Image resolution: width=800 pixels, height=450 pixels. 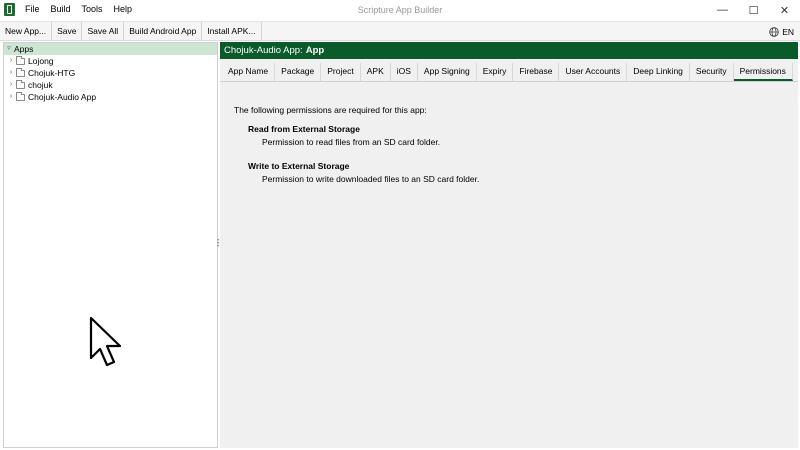 I want to click on tab-expiry: Expiry, so click(x=495, y=72).